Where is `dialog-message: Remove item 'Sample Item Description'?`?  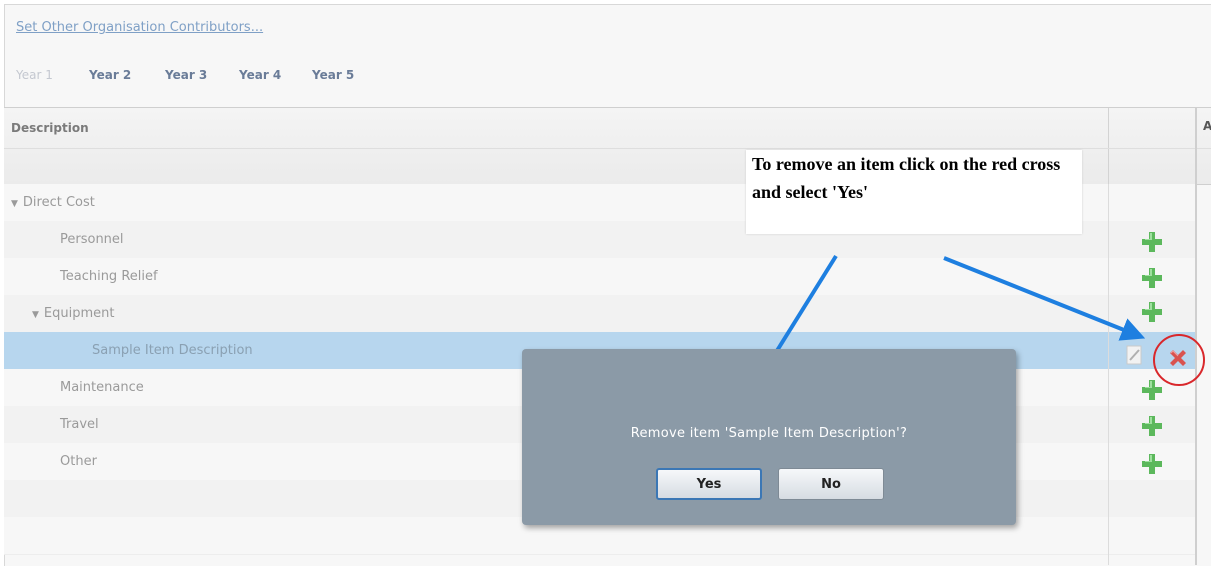 dialog-message: Remove item 'Sample Item Description'? is located at coordinates (769, 433).